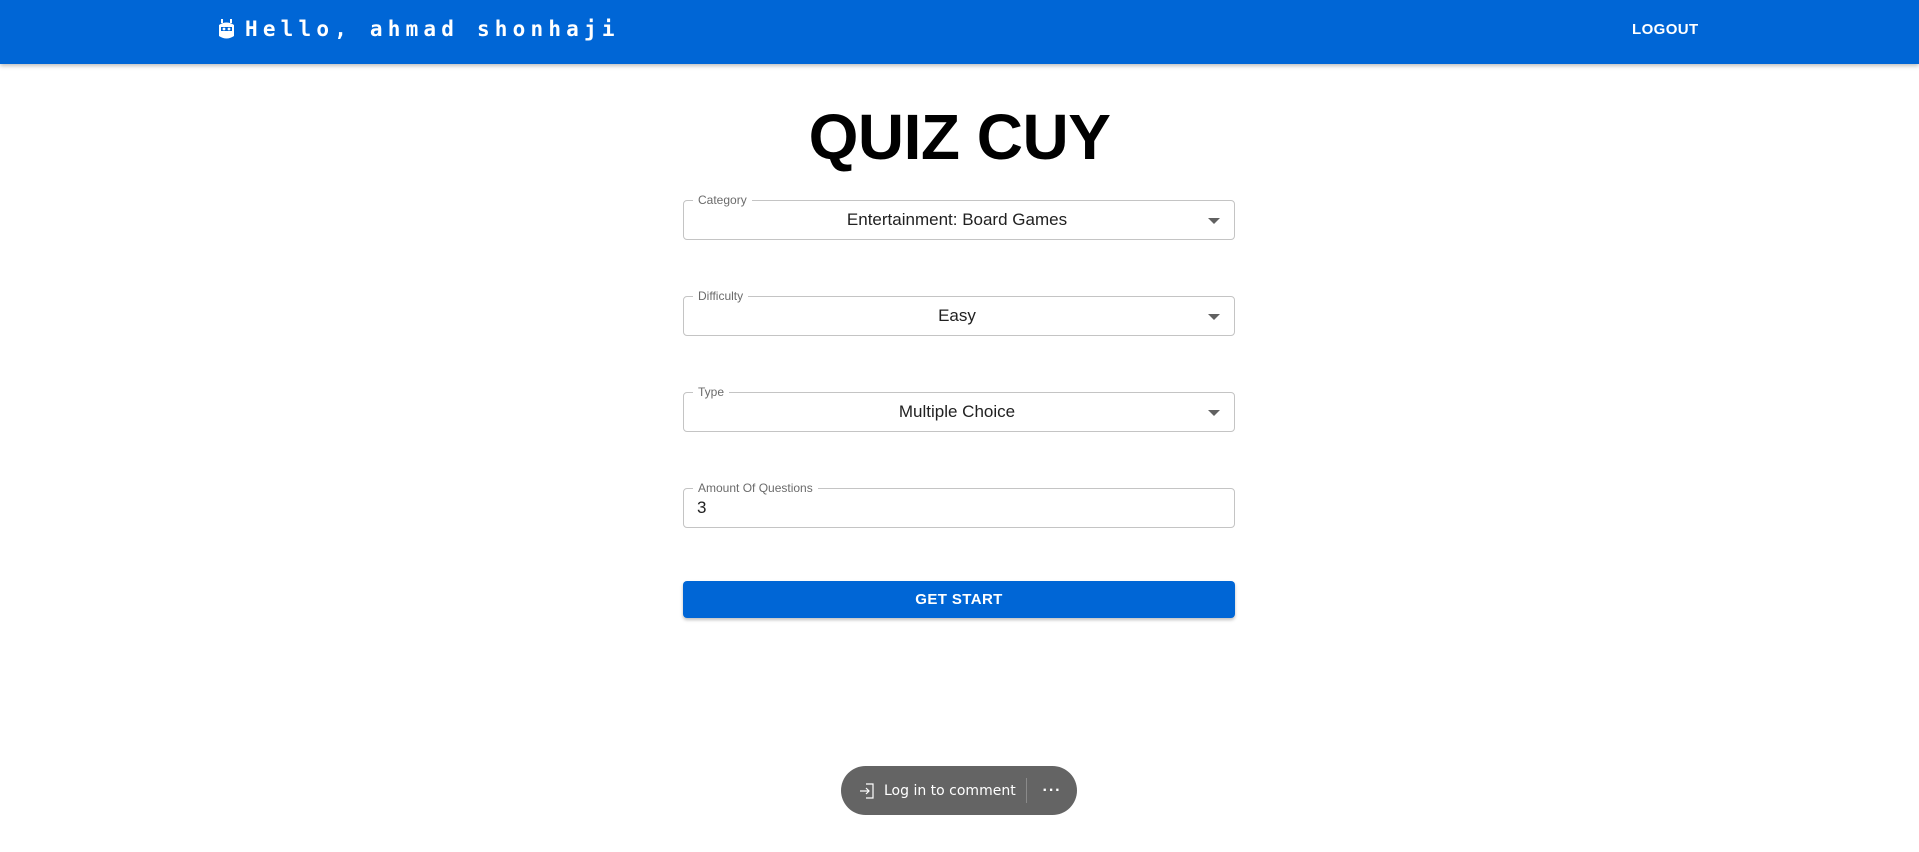  Describe the element at coordinates (432, 29) in the screenshot. I see `greeting-text: Hello, ahmad shonhaji` at that location.